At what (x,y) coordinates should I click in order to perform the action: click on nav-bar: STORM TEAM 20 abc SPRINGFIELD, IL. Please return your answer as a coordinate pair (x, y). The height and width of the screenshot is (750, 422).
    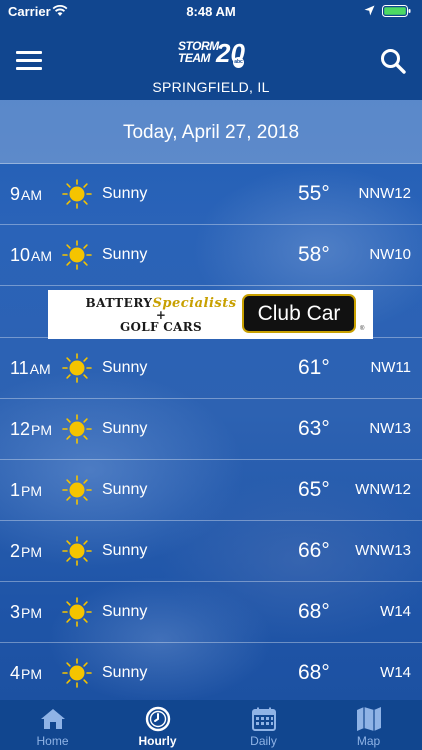
    Looking at the image, I should click on (211, 61).